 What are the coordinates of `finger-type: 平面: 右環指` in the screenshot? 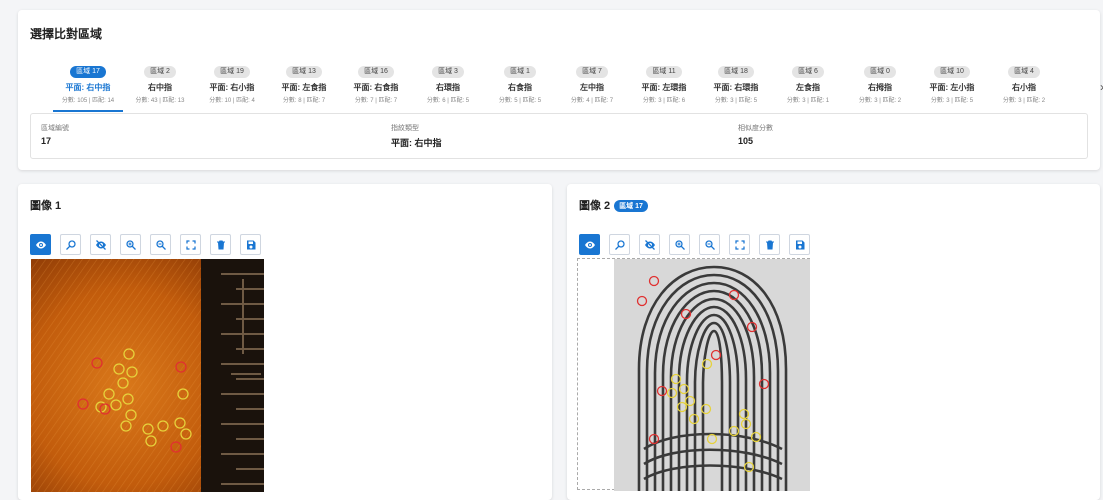 It's located at (736, 87).